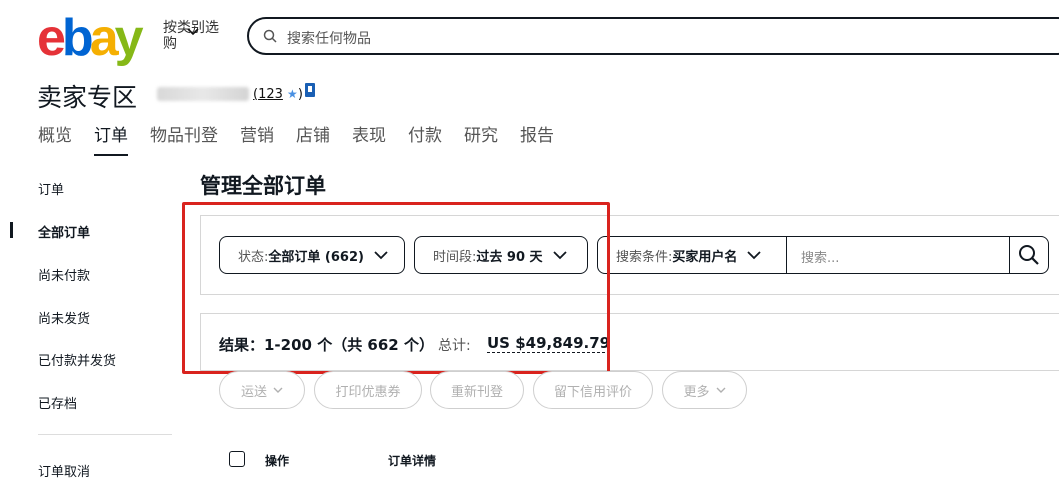 The image size is (1059, 488). Describe the element at coordinates (313, 138) in the screenshot. I see `nav-store: 店铺` at that location.